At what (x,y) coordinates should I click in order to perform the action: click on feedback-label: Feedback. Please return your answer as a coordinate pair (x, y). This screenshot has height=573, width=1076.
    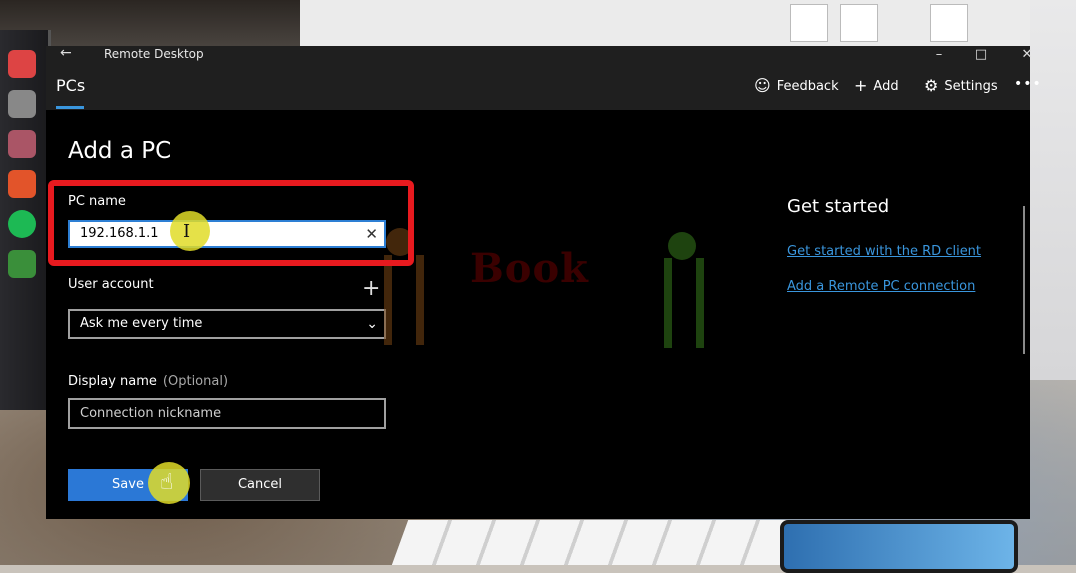
    Looking at the image, I should click on (807, 86).